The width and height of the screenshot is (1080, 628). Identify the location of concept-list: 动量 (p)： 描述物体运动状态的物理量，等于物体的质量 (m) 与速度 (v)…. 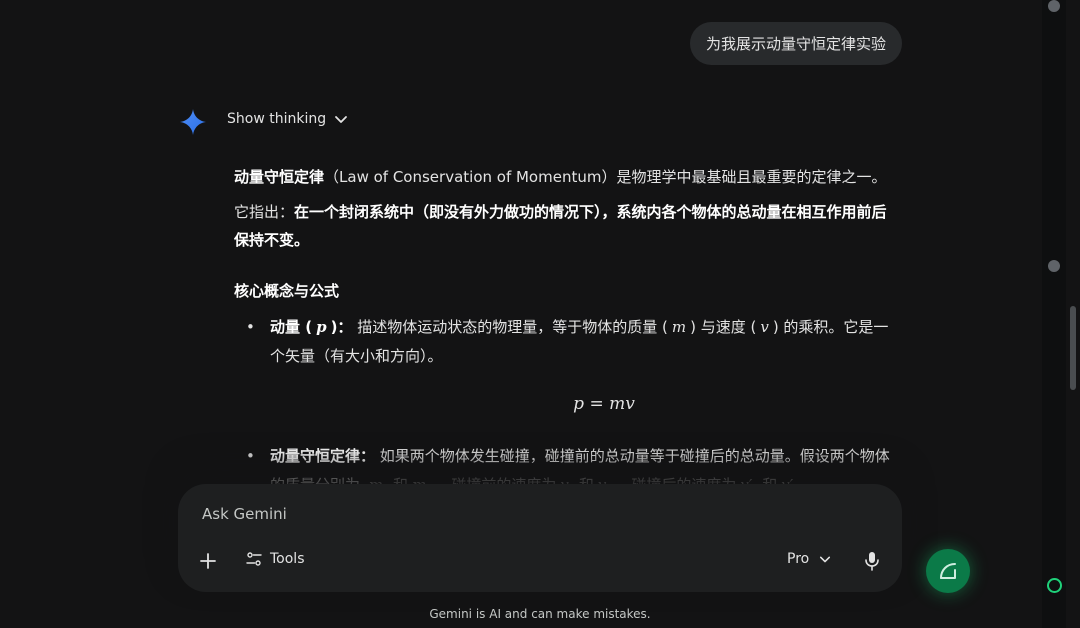
(564, 341).